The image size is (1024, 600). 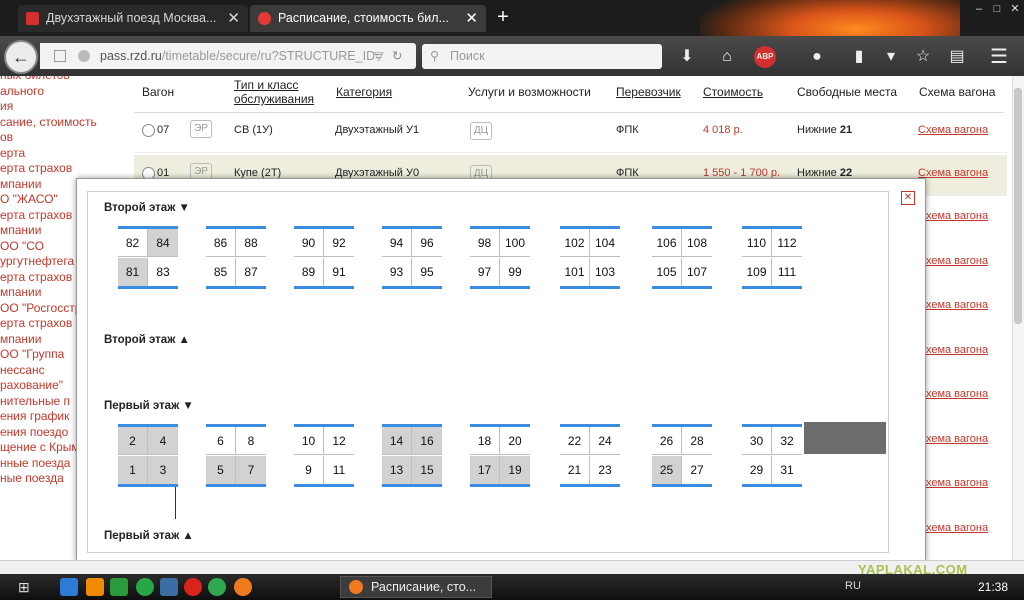 What do you see at coordinates (667, 441) in the screenshot?
I see `seat: 26` at bounding box center [667, 441].